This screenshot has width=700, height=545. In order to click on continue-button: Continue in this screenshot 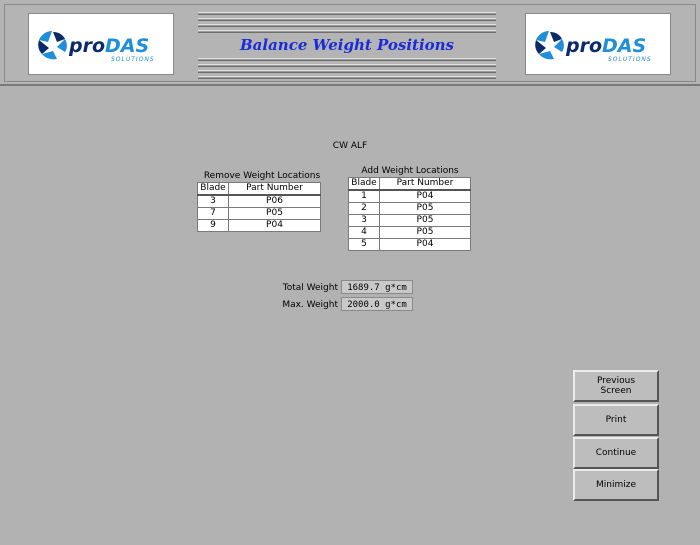, I will do `click(616, 453)`.